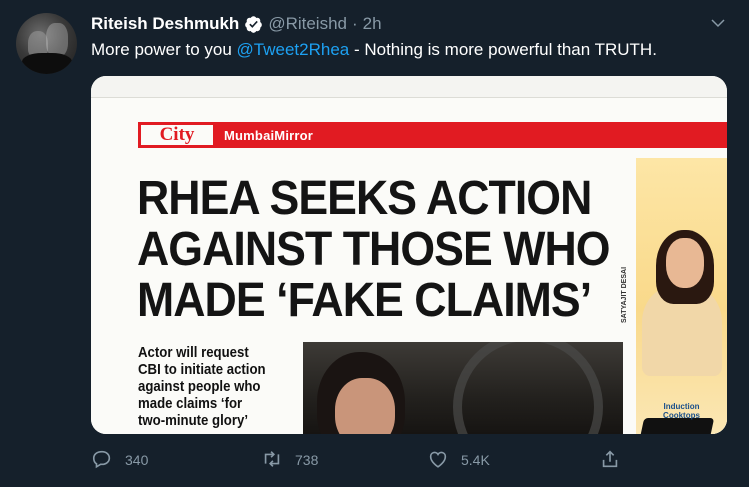 The height and width of the screenshot is (487, 749). I want to click on ad-caption: Induction Cooktops, so click(681, 411).